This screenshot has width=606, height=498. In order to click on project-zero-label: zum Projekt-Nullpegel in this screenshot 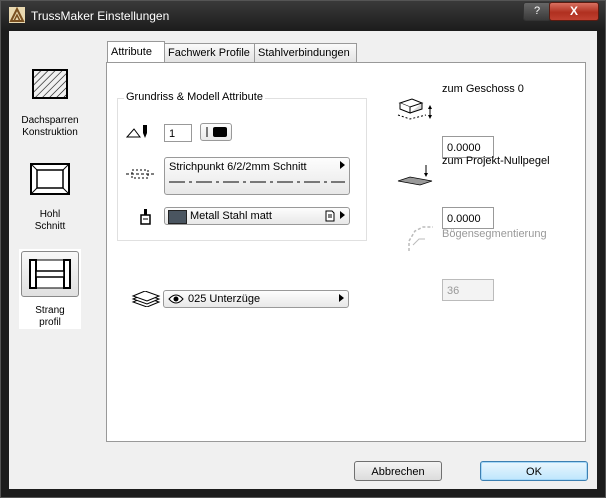, I will do `click(496, 161)`.